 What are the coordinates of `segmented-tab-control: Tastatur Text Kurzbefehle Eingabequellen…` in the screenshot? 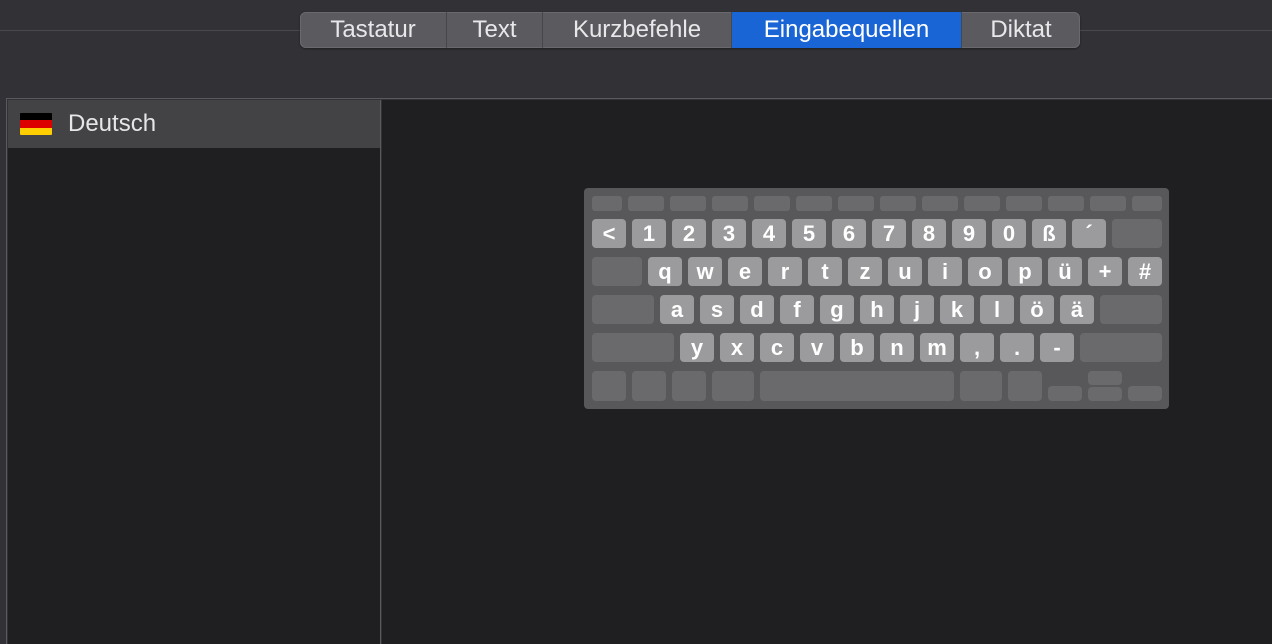 It's located at (690, 30).